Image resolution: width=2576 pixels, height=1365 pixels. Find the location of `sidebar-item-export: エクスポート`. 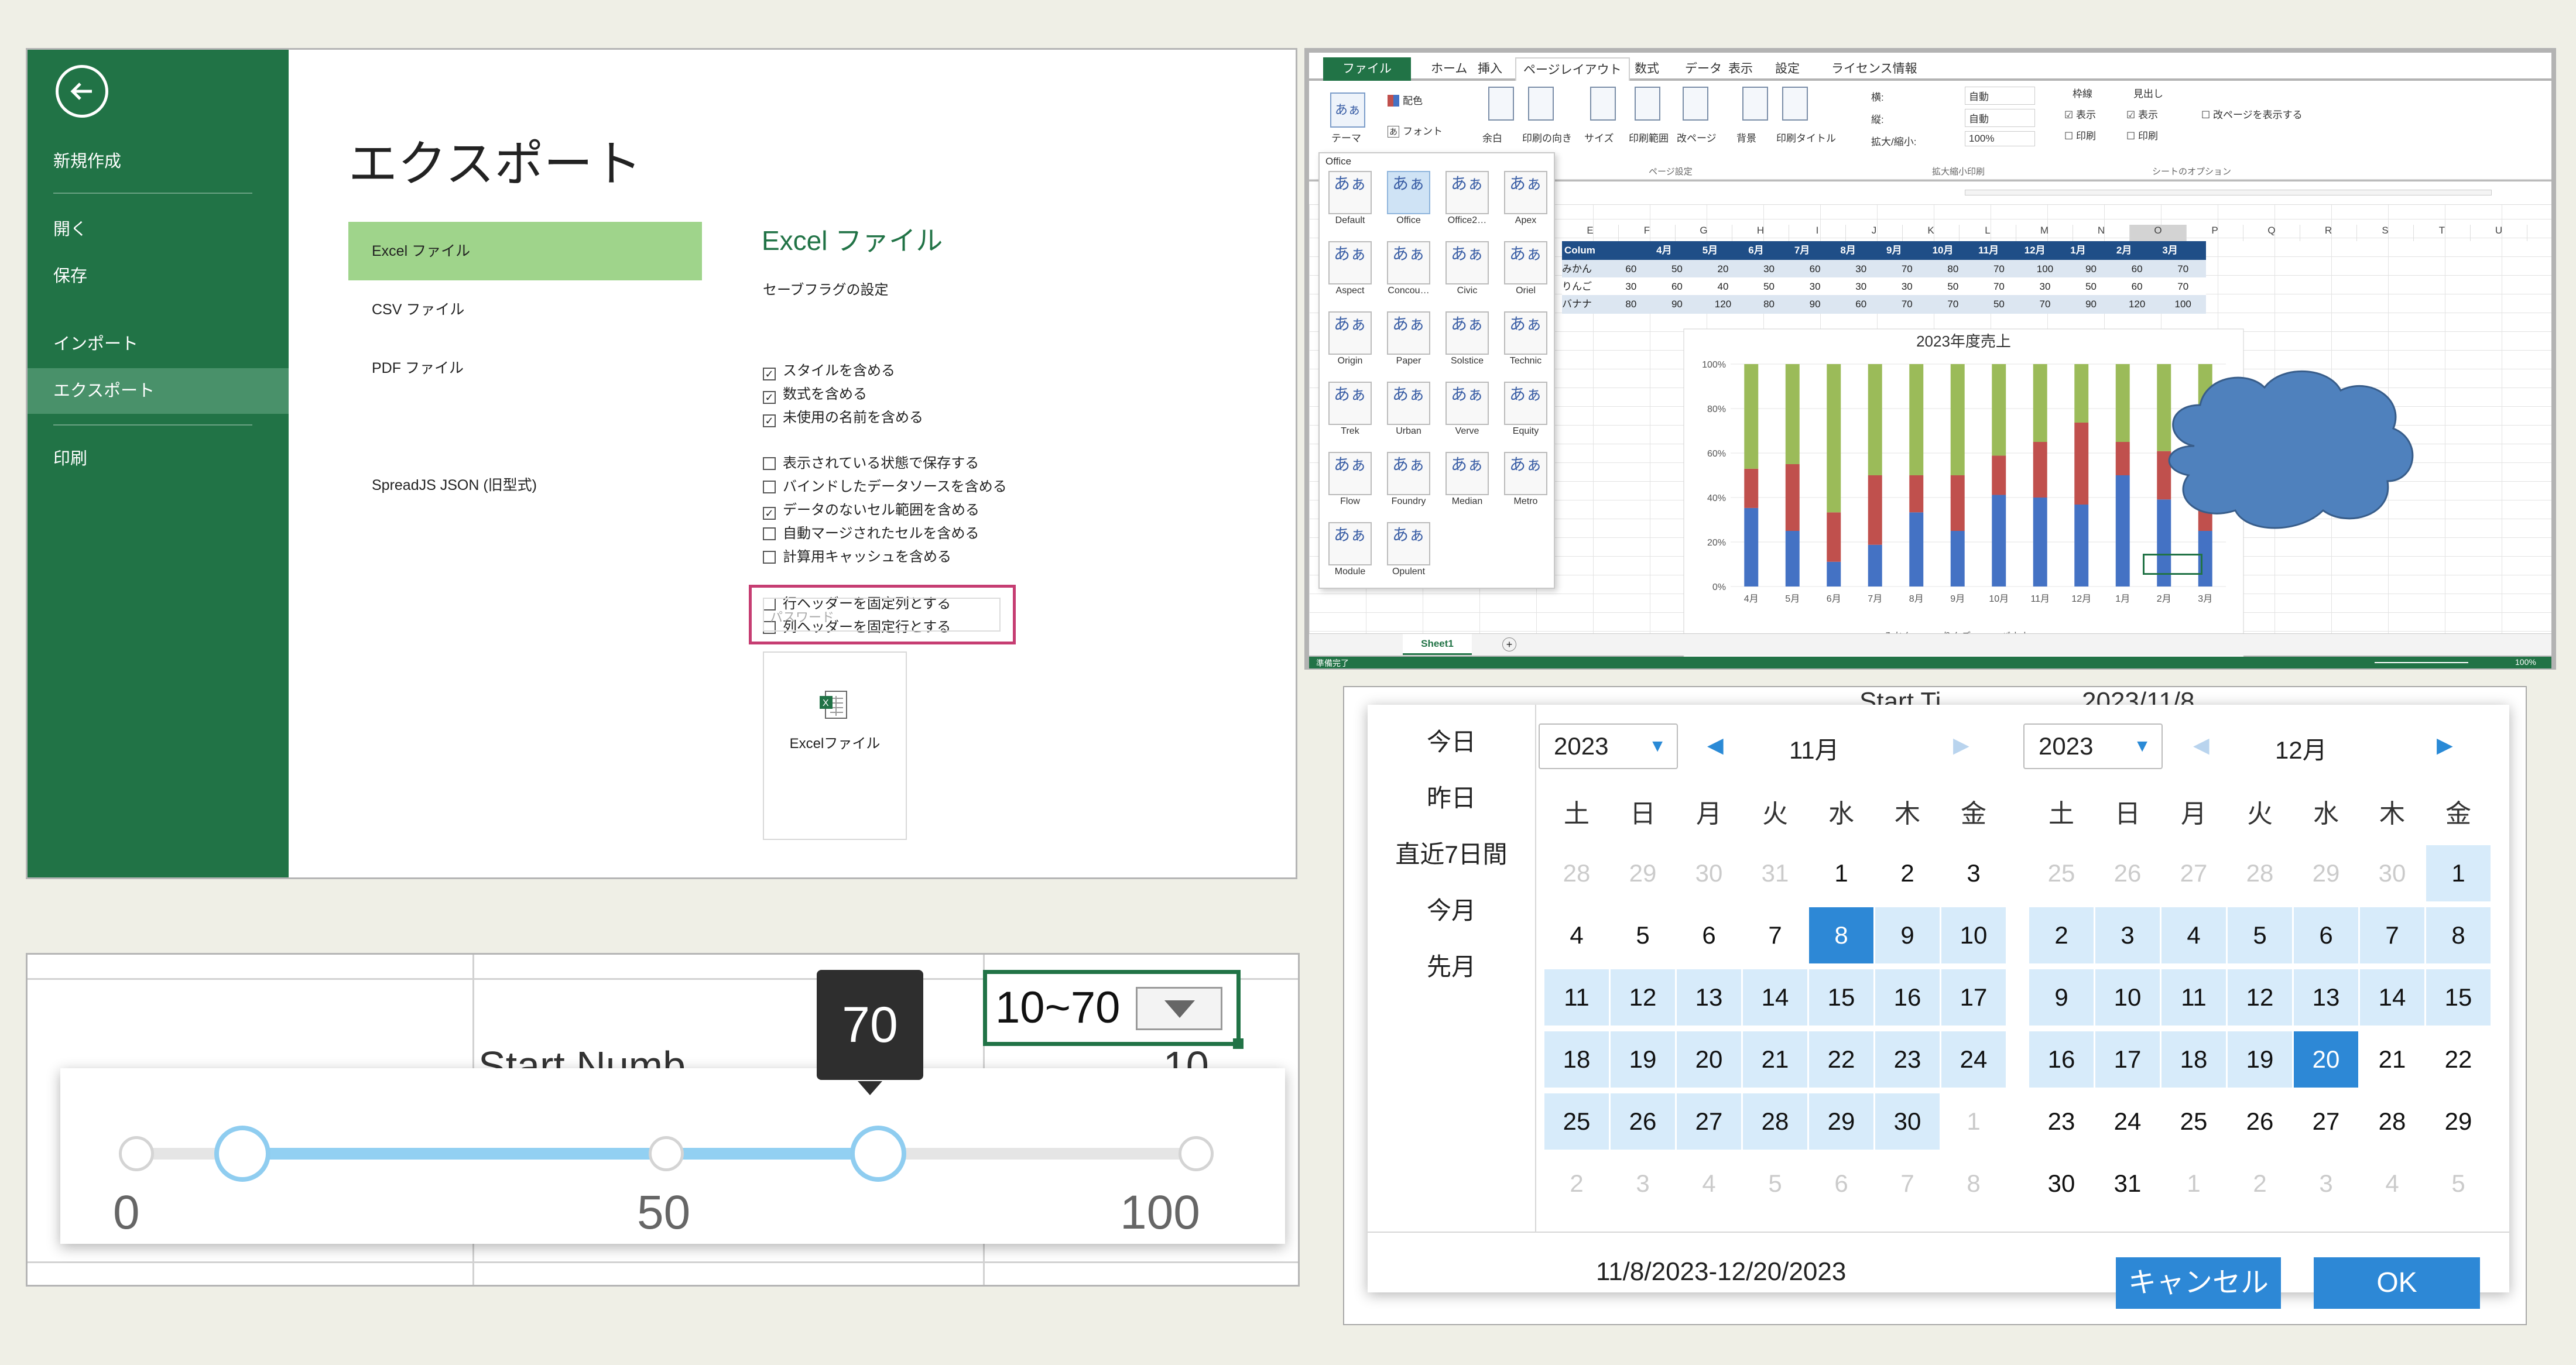

sidebar-item-export: エクスポート is located at coordinates (158, 391).